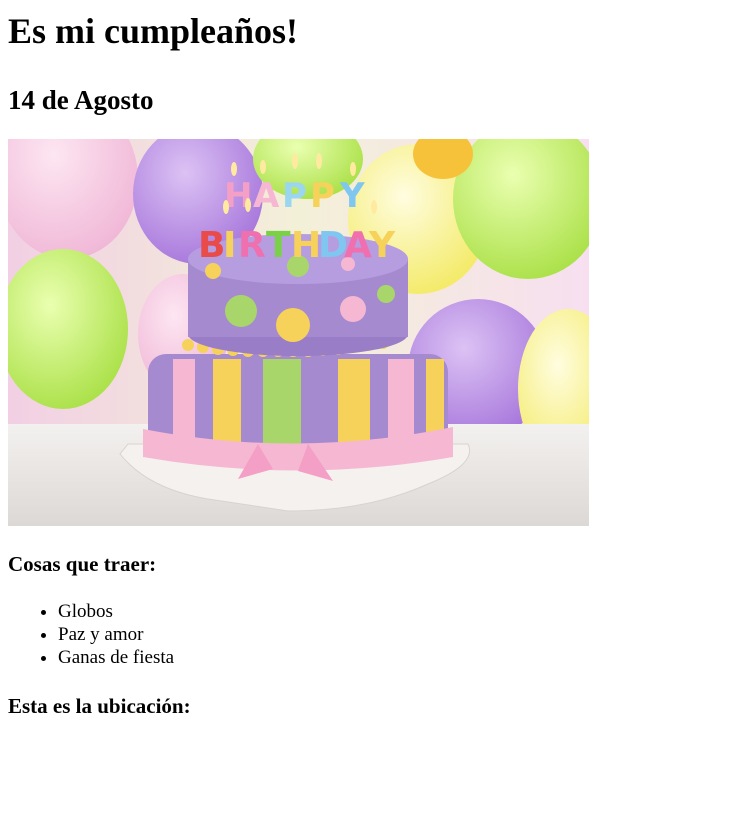  What do you see at coordinates (116, 657) in the screenshot?
I see `list-item: Ganas de fiesta` at bounding box center [116, 657].